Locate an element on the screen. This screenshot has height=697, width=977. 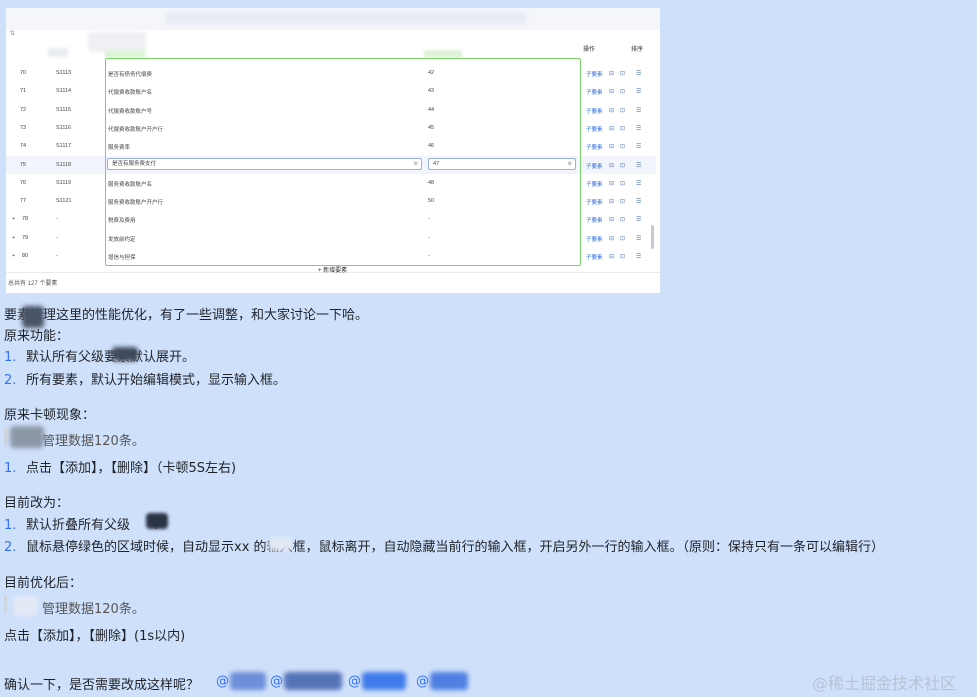
table-row: +79 - 发放前约定 - 子要素 ⊟ ⊡ ☰ is located at coordinates (331, 238).